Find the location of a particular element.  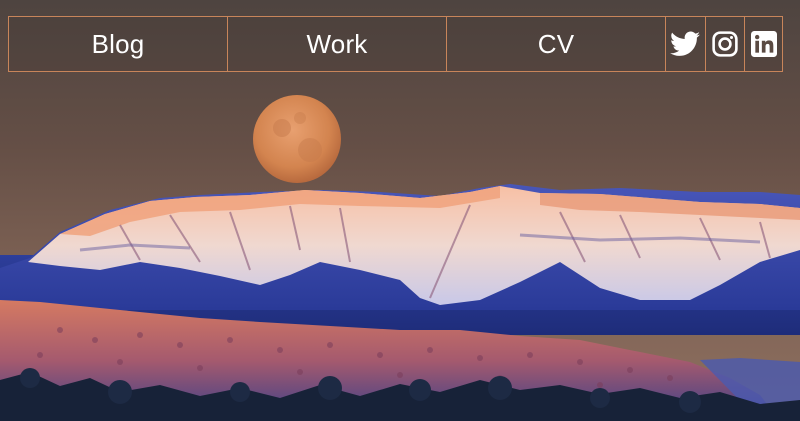

nav-work-link: Work is located at coordinates (338, 44).